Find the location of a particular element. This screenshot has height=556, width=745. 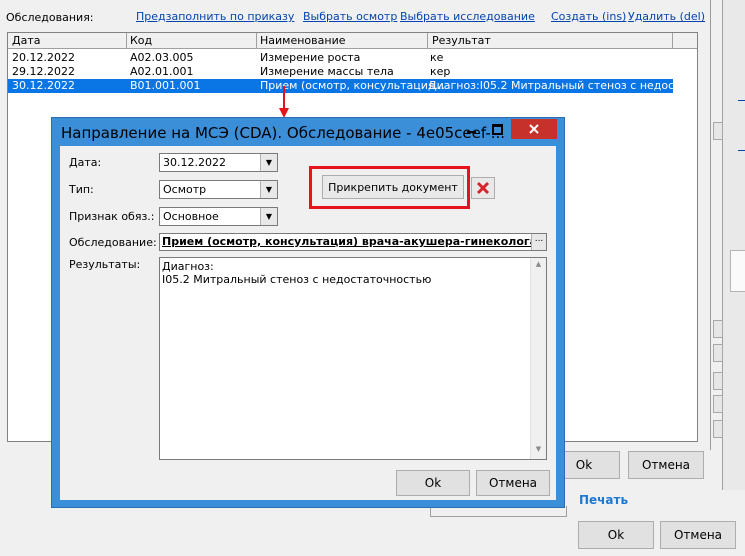

column-header-code: Код is located at coordinates (141, 40).